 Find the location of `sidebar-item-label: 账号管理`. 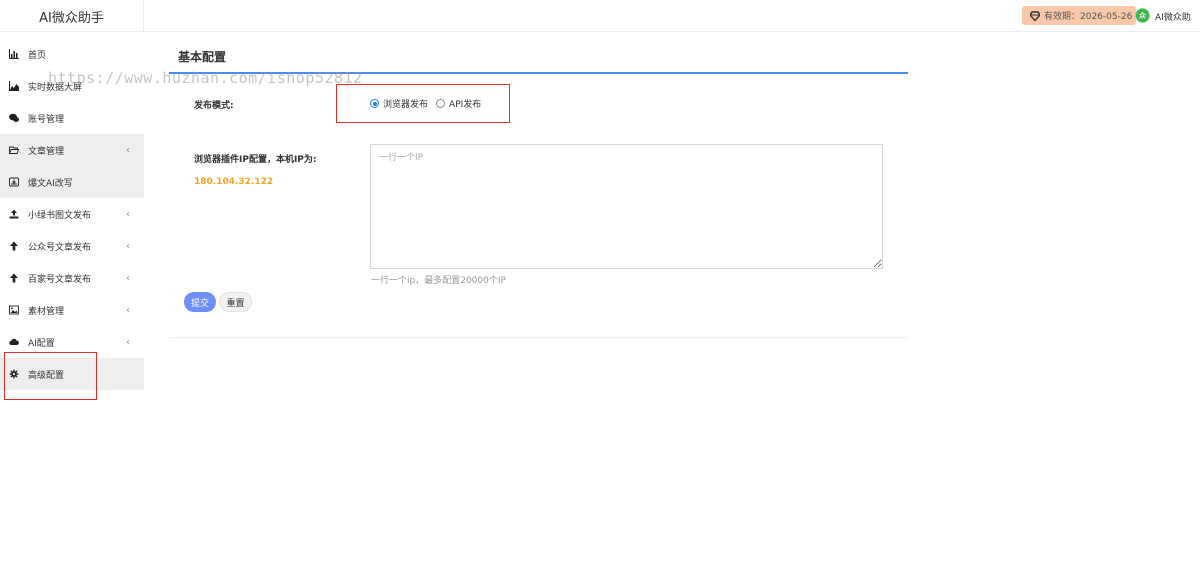

sidebar-item-label: 账号管理 is located at coordinates (46, 119).